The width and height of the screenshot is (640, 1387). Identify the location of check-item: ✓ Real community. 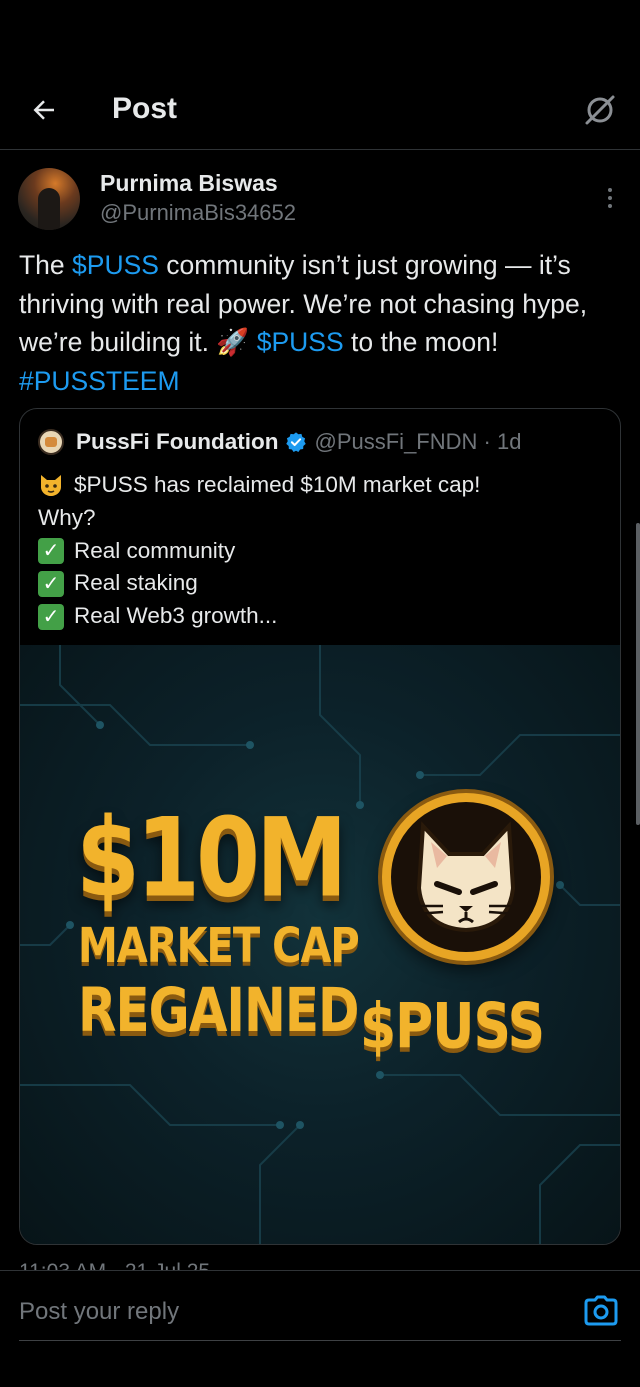
(323, 551).